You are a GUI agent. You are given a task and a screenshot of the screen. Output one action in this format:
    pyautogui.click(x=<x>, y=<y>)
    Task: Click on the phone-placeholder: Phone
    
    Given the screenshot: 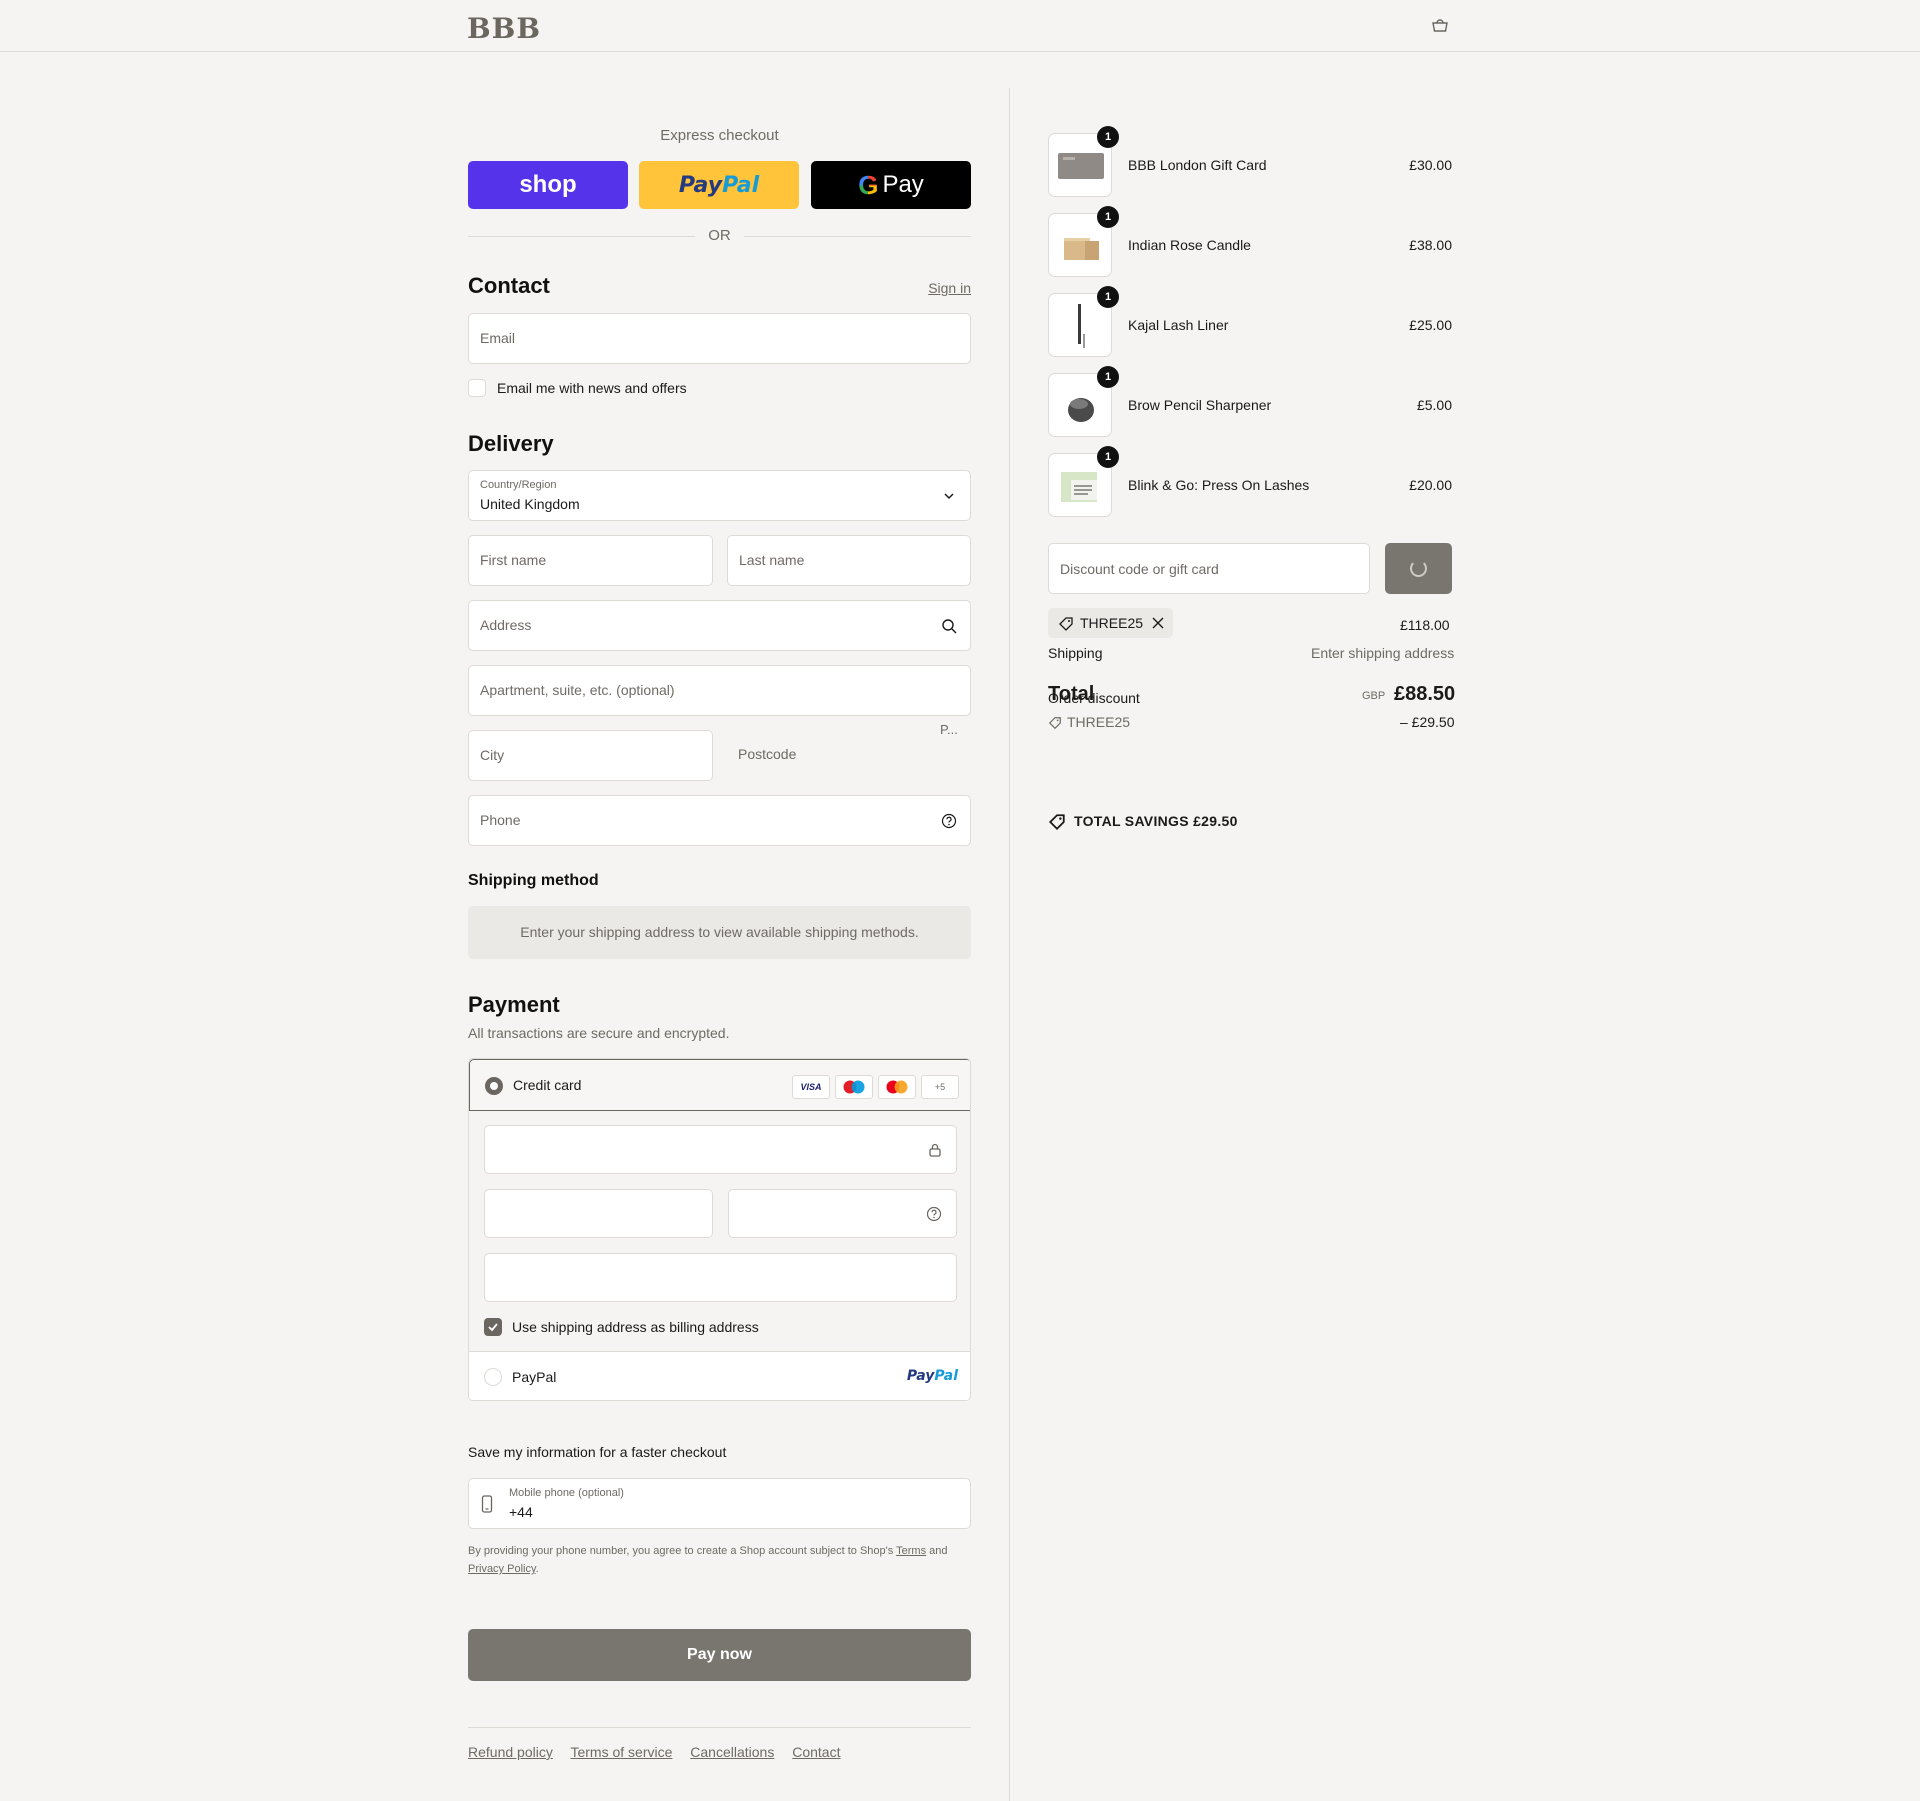 What is the action you would take?
    pyautogui.click(x=500, y=820)
    